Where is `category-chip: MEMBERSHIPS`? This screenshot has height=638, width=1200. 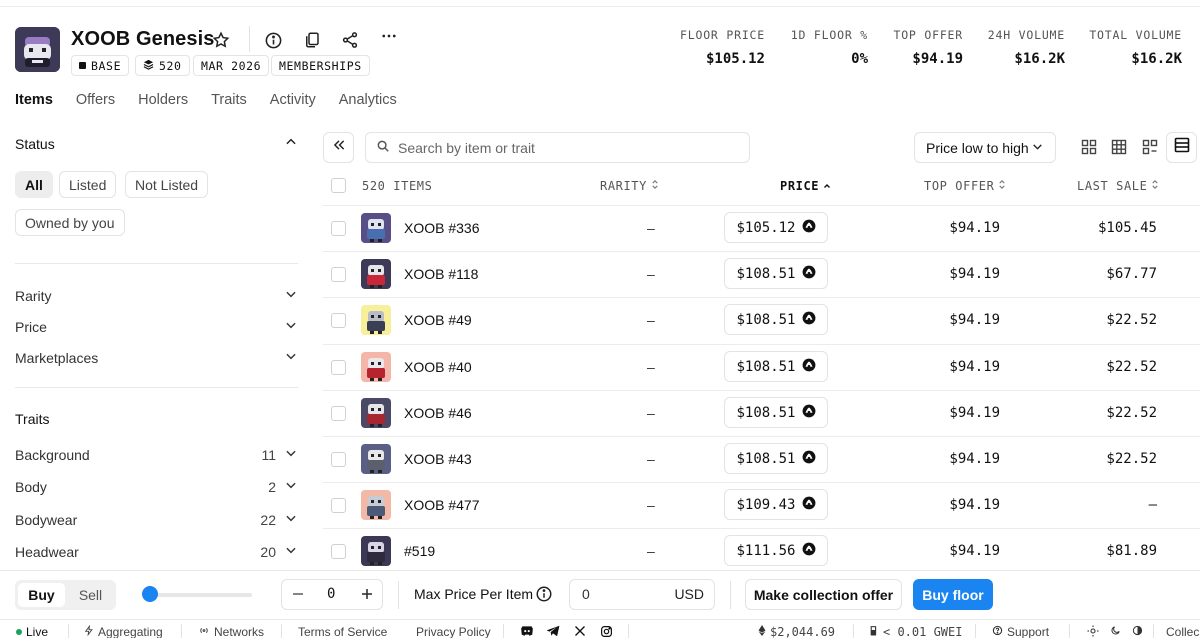
category-chip: MEMBERSHIPS is located at coordinates (320, 65).